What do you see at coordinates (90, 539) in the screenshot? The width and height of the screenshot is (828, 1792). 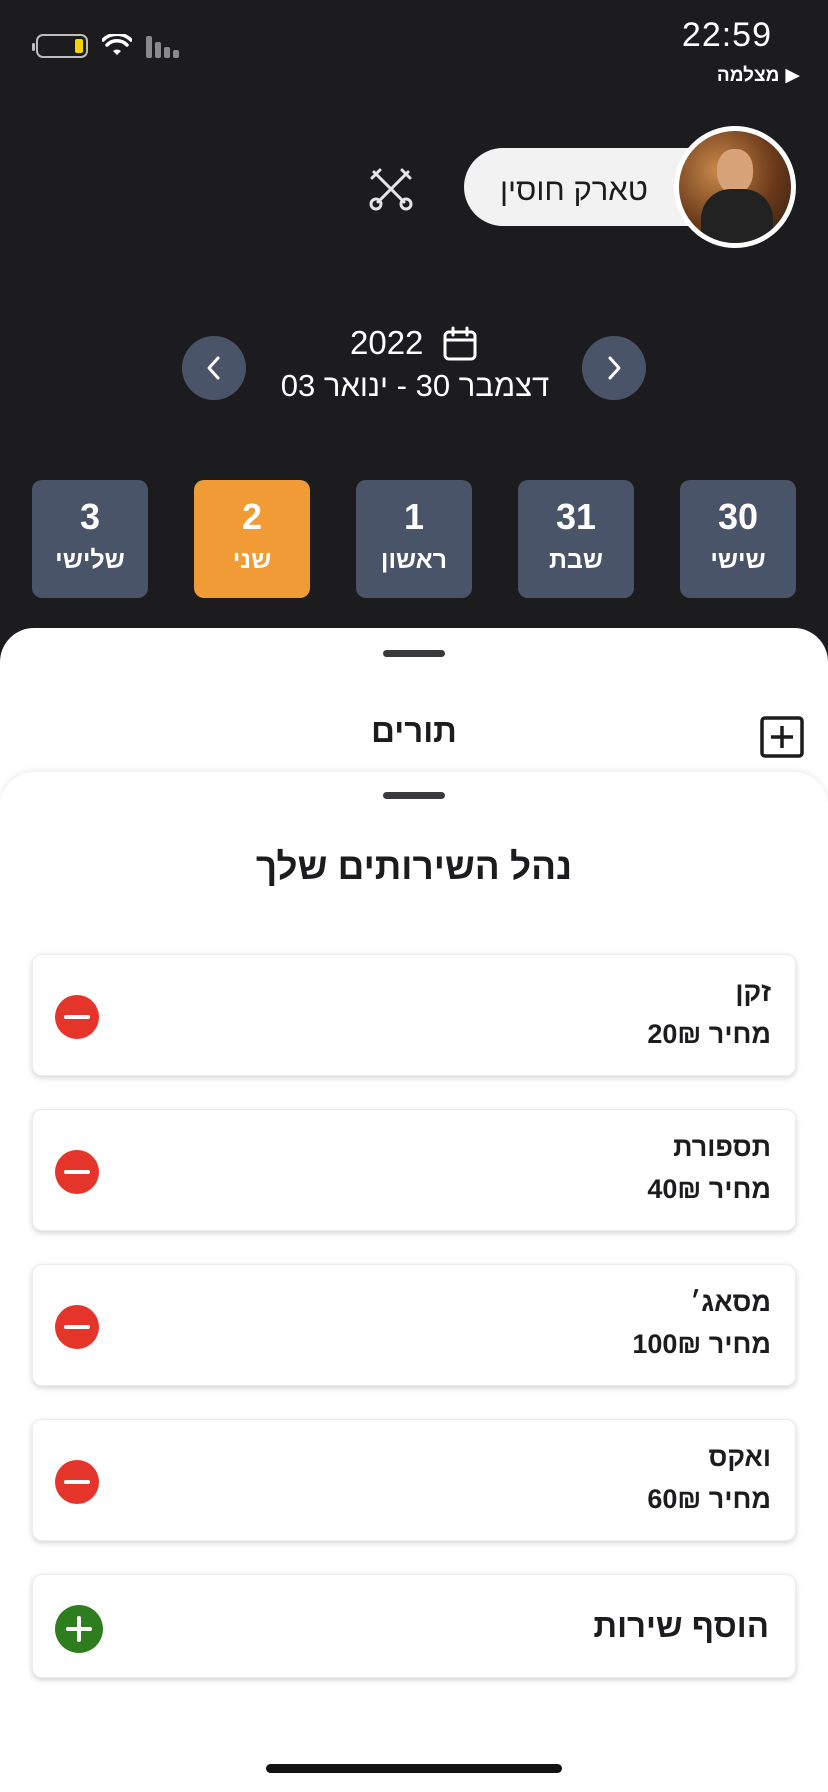 I see `day-tile: 3 שלישי` at bounding box center [90, 539].